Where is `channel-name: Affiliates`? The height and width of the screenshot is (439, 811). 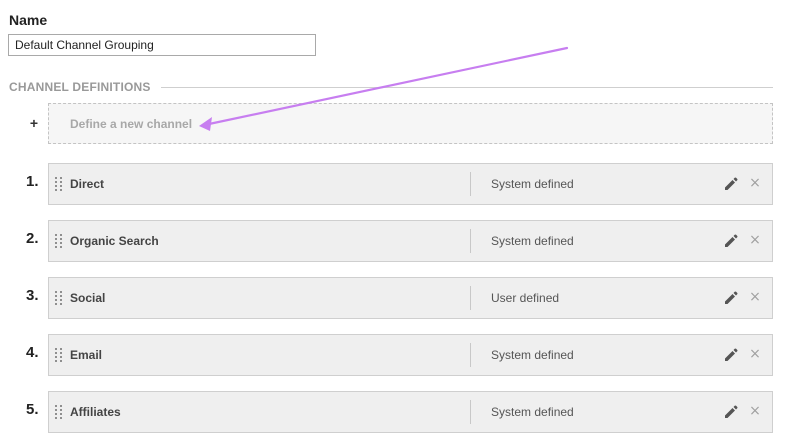
channel-name: Affiliates is located at coordinates (95, 412).